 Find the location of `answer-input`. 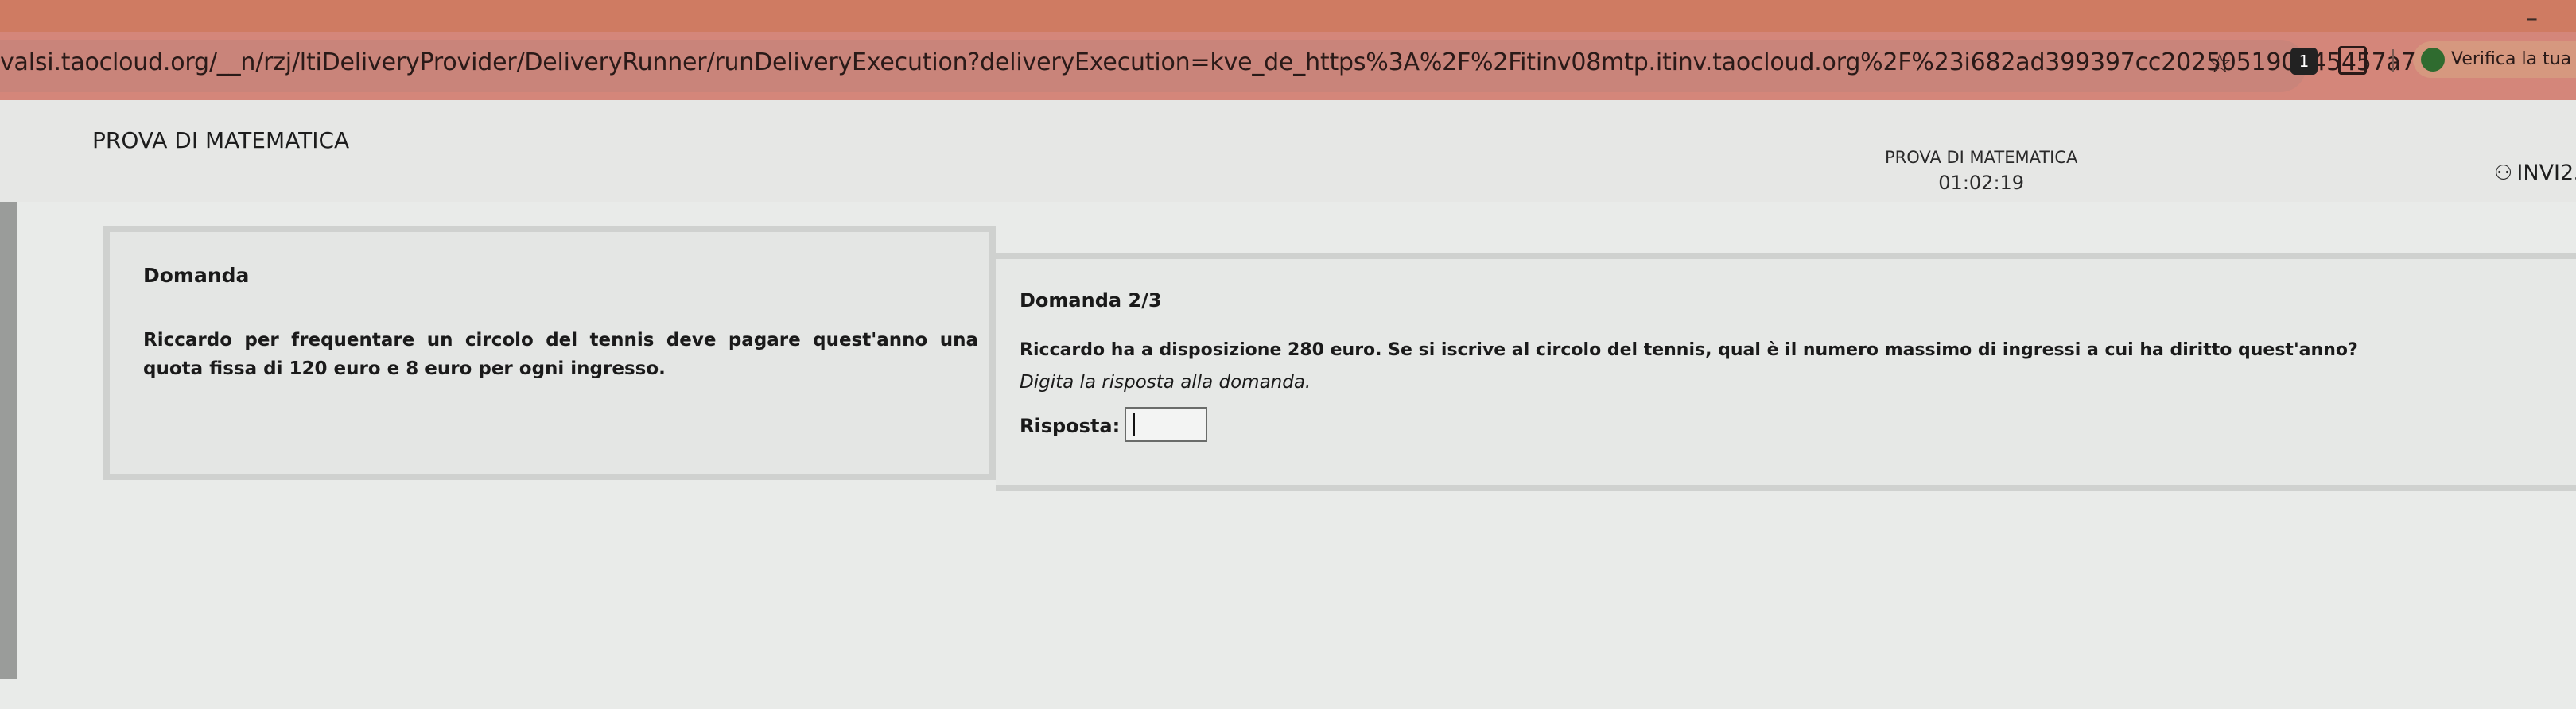

answer-input is located at coordinates (1166, 425).